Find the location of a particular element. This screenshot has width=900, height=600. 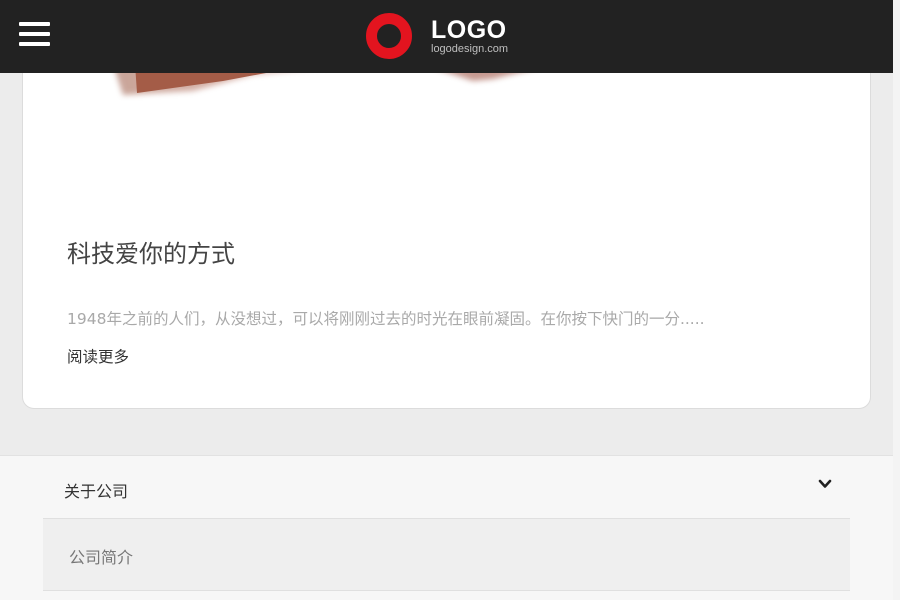

accordion-title: 关于公司 is located at coordinates (96, 491).